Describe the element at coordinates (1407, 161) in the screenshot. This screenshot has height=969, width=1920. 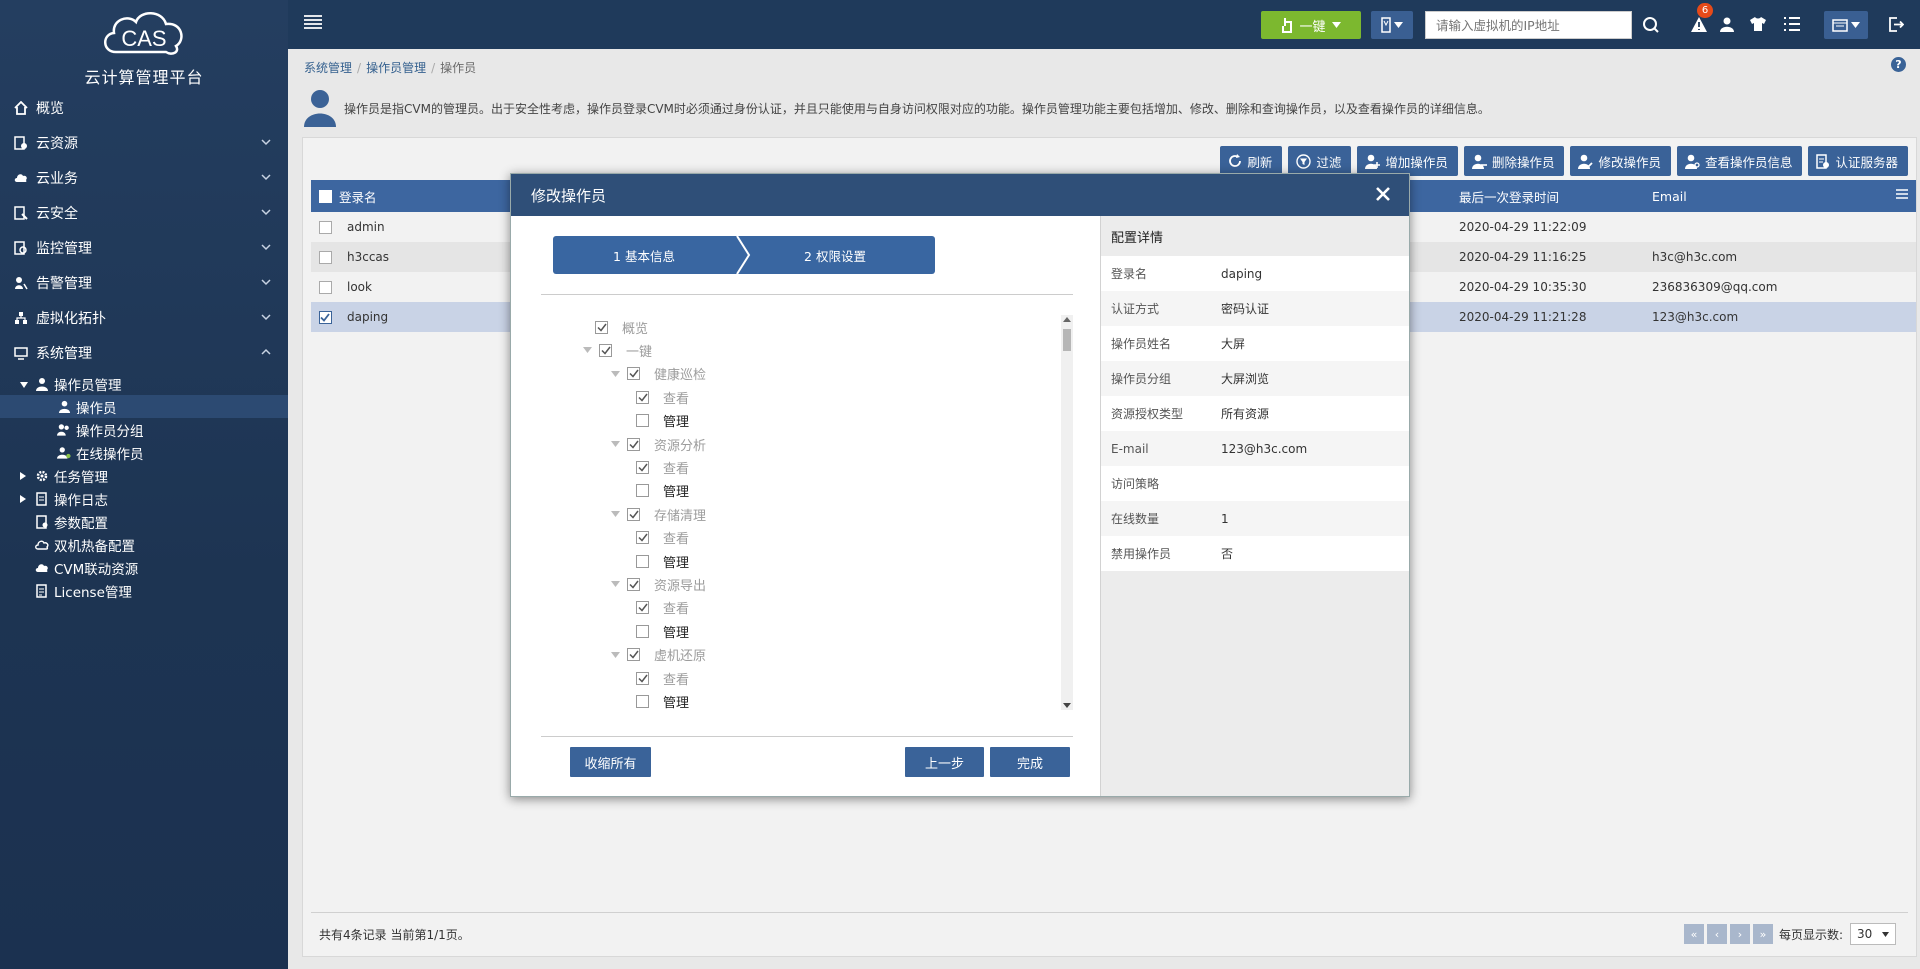
I see `add-operator-button: 增加操作员` at that location.